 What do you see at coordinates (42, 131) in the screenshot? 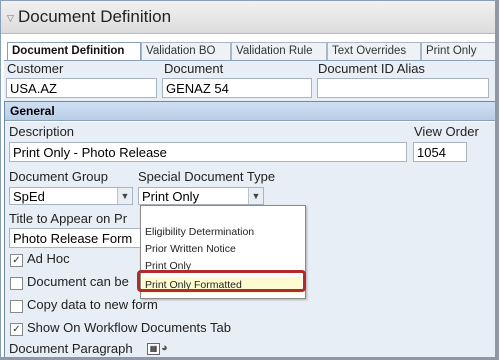
I see `description-label: Description` at bounding box center [42, 131].